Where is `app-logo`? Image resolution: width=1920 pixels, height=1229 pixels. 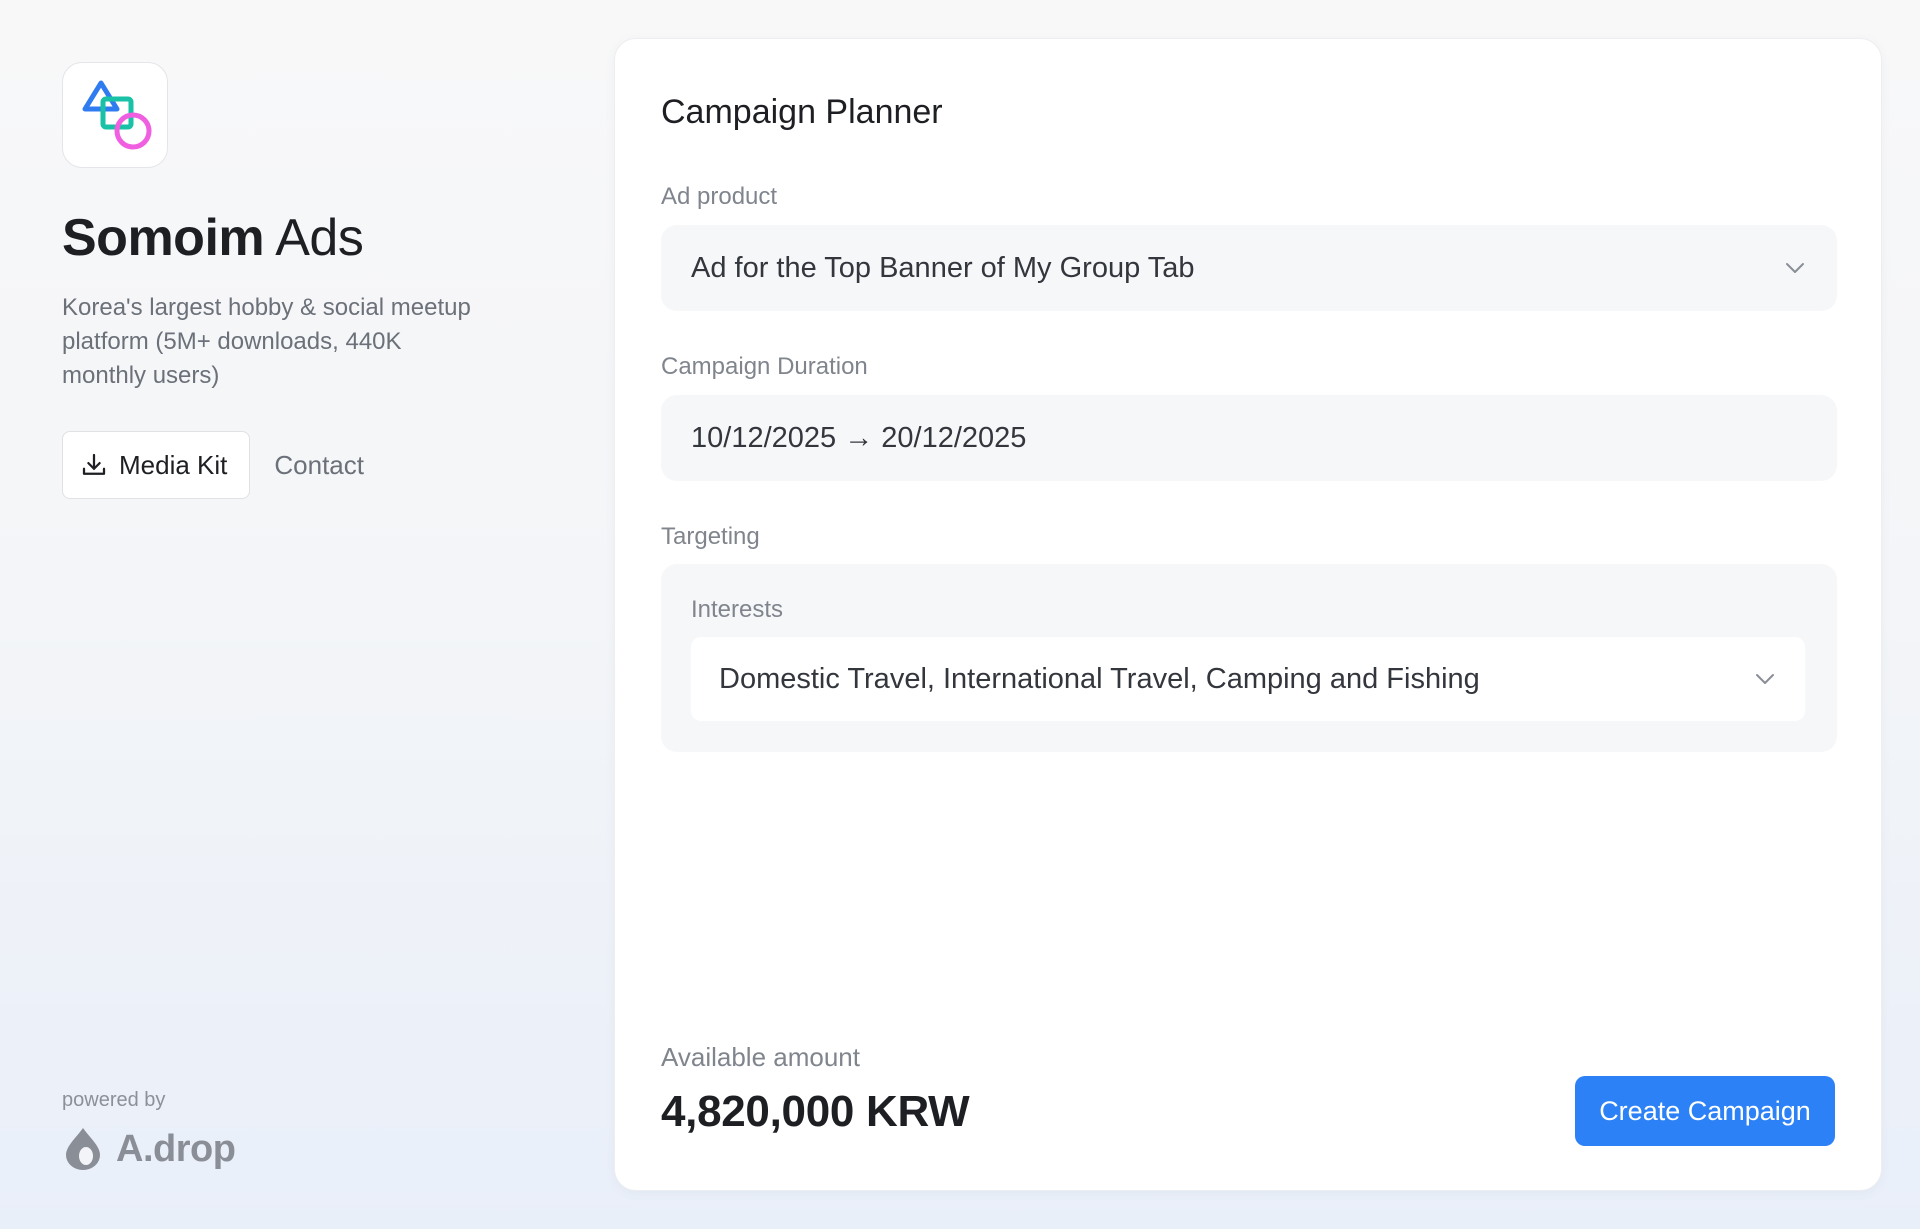 app-logo is located at coordinates (115, 115).